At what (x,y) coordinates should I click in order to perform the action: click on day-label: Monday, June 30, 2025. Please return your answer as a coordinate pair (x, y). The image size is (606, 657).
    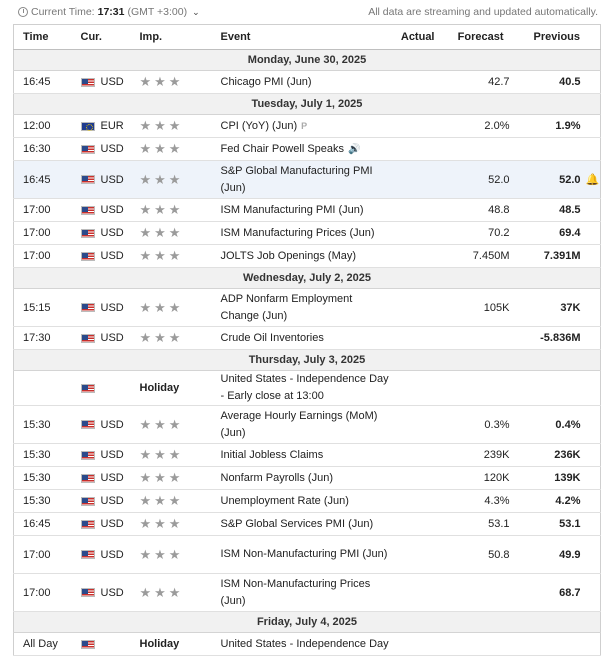
    Looking at the image, I should click on (307, 60).